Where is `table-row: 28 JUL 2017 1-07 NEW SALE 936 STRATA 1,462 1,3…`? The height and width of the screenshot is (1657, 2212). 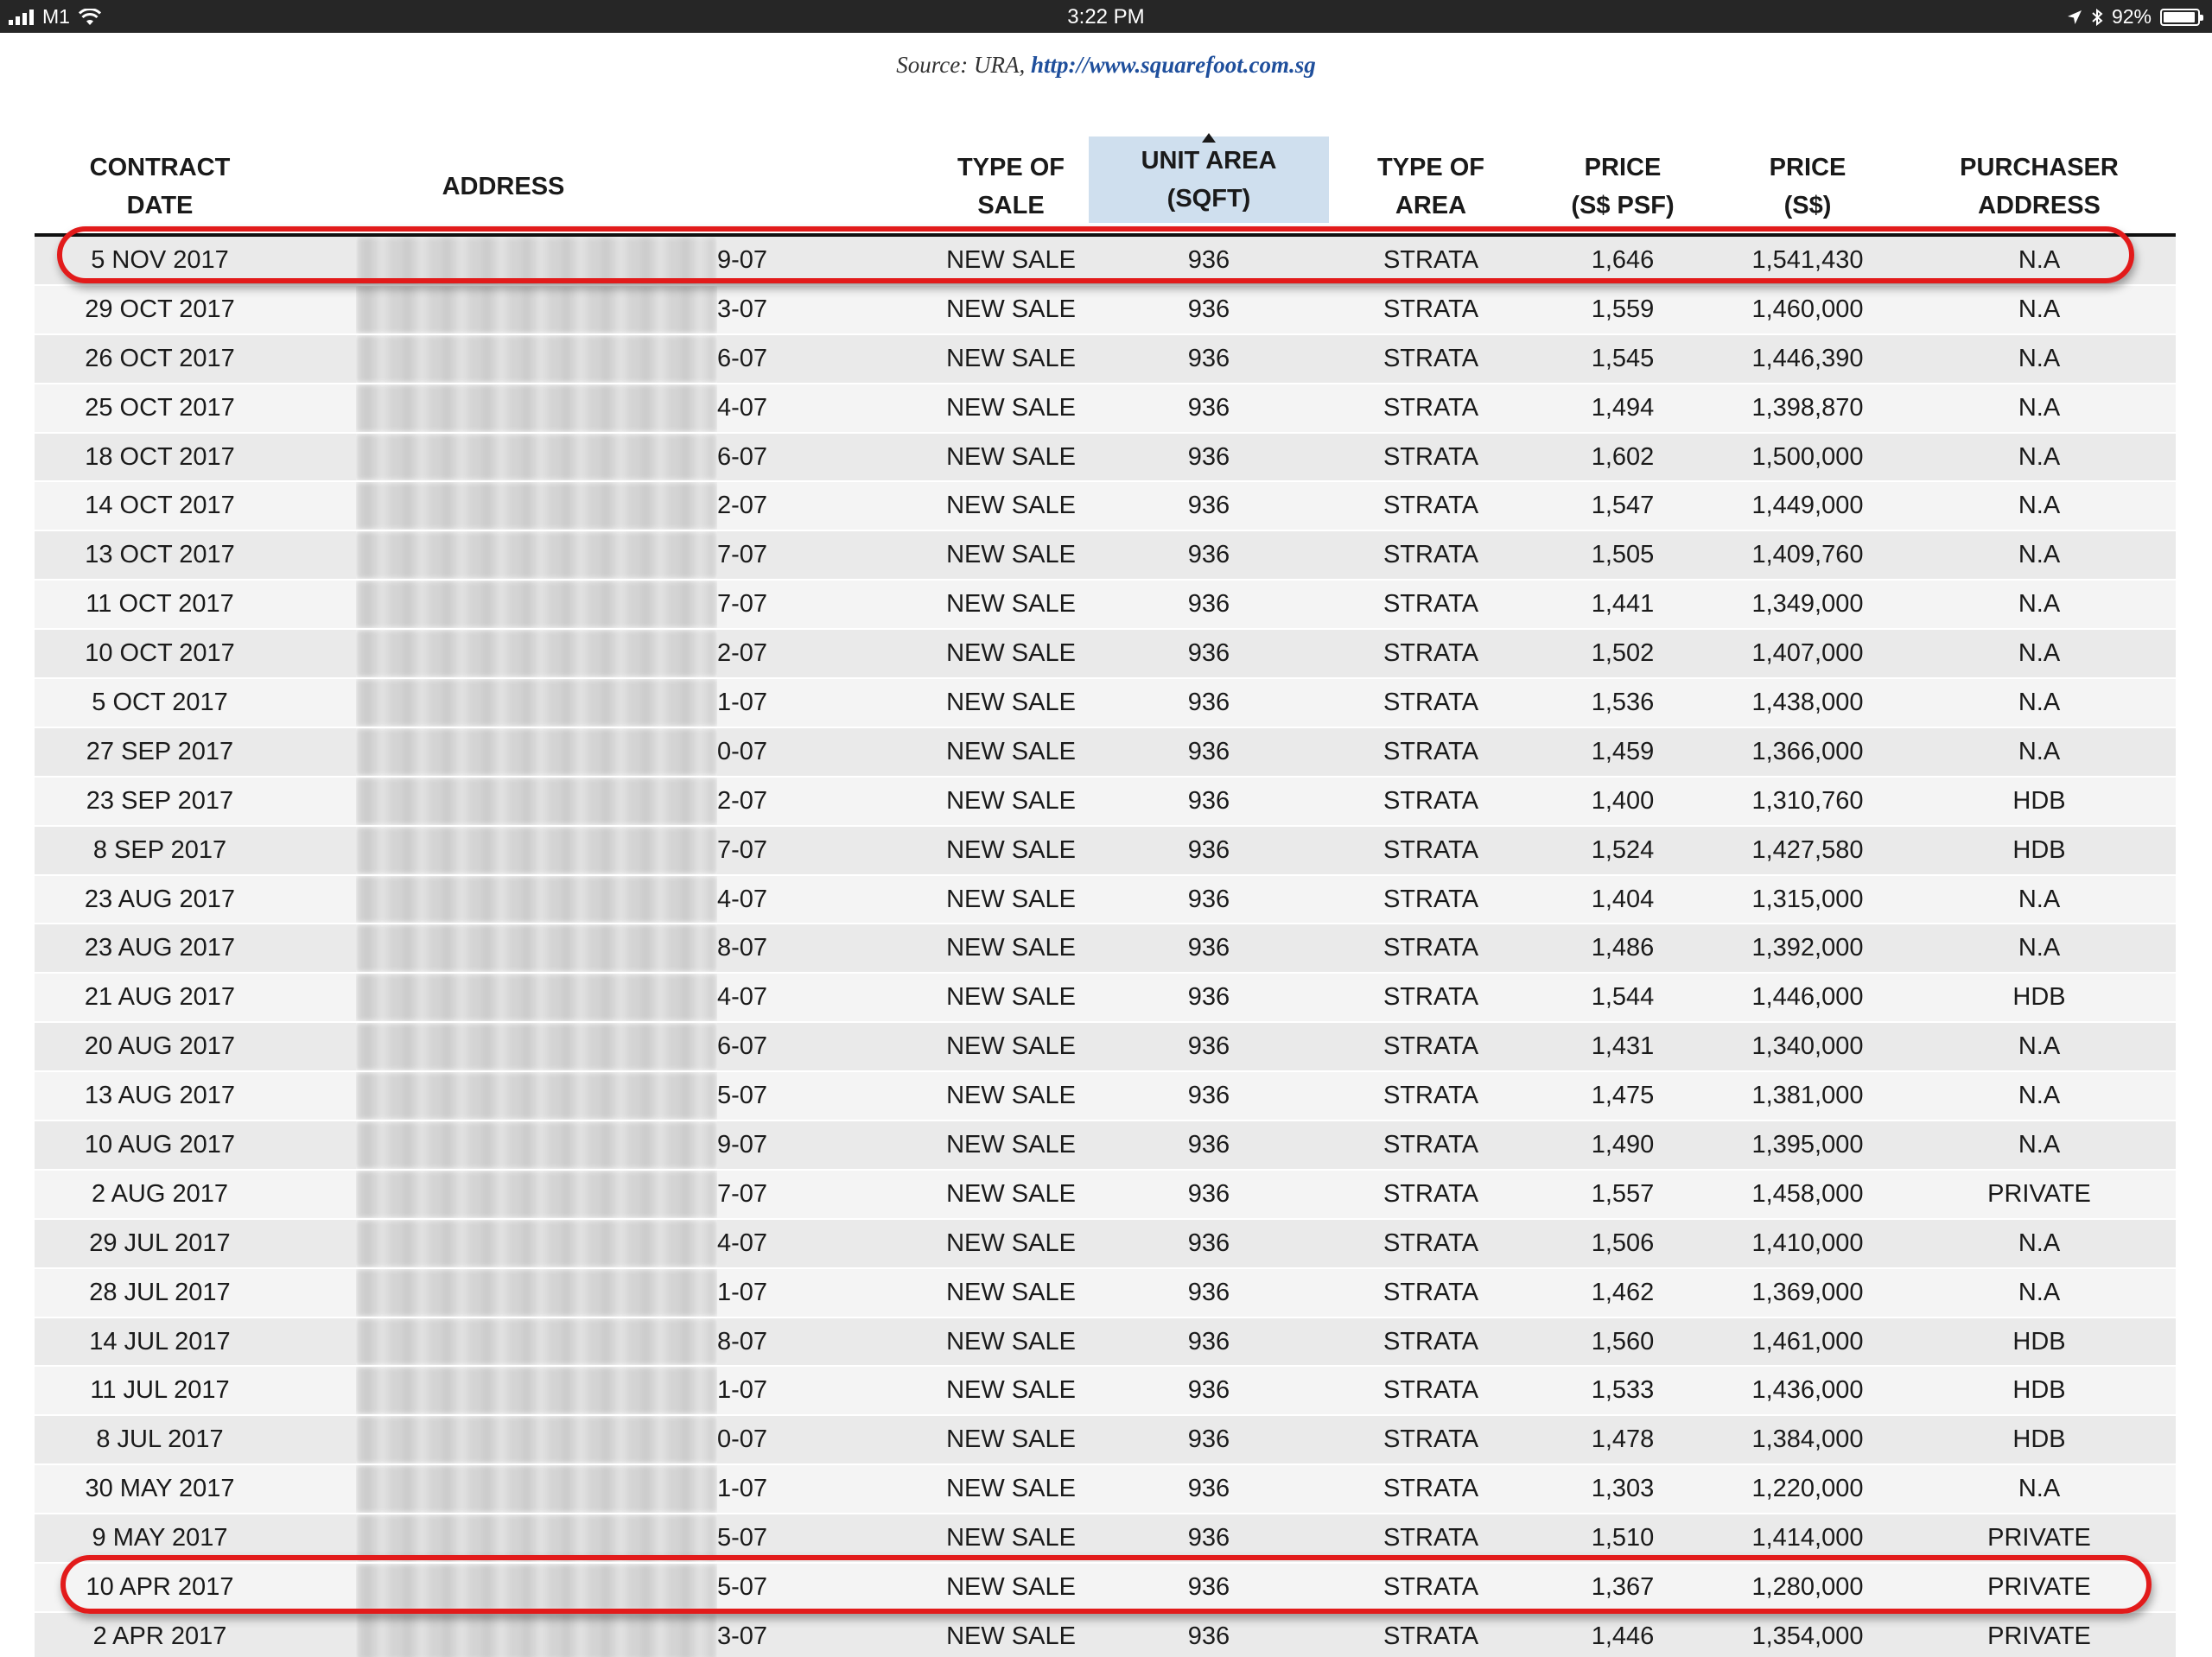
table-row: 28 JUL 2017 1-07 NEW SALE 936 STRATA 1,462 1,3… is located at coordinates (1105, 1293).